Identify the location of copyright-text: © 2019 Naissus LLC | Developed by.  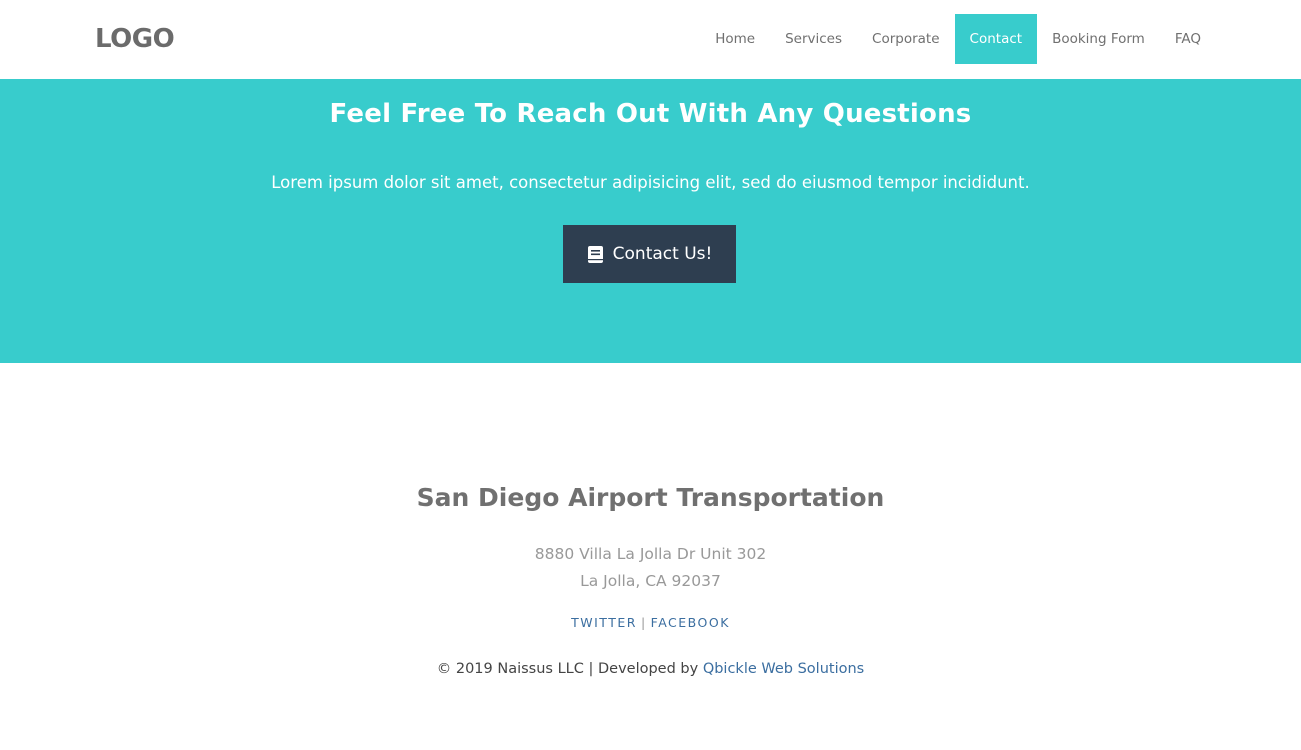
(569, 669).